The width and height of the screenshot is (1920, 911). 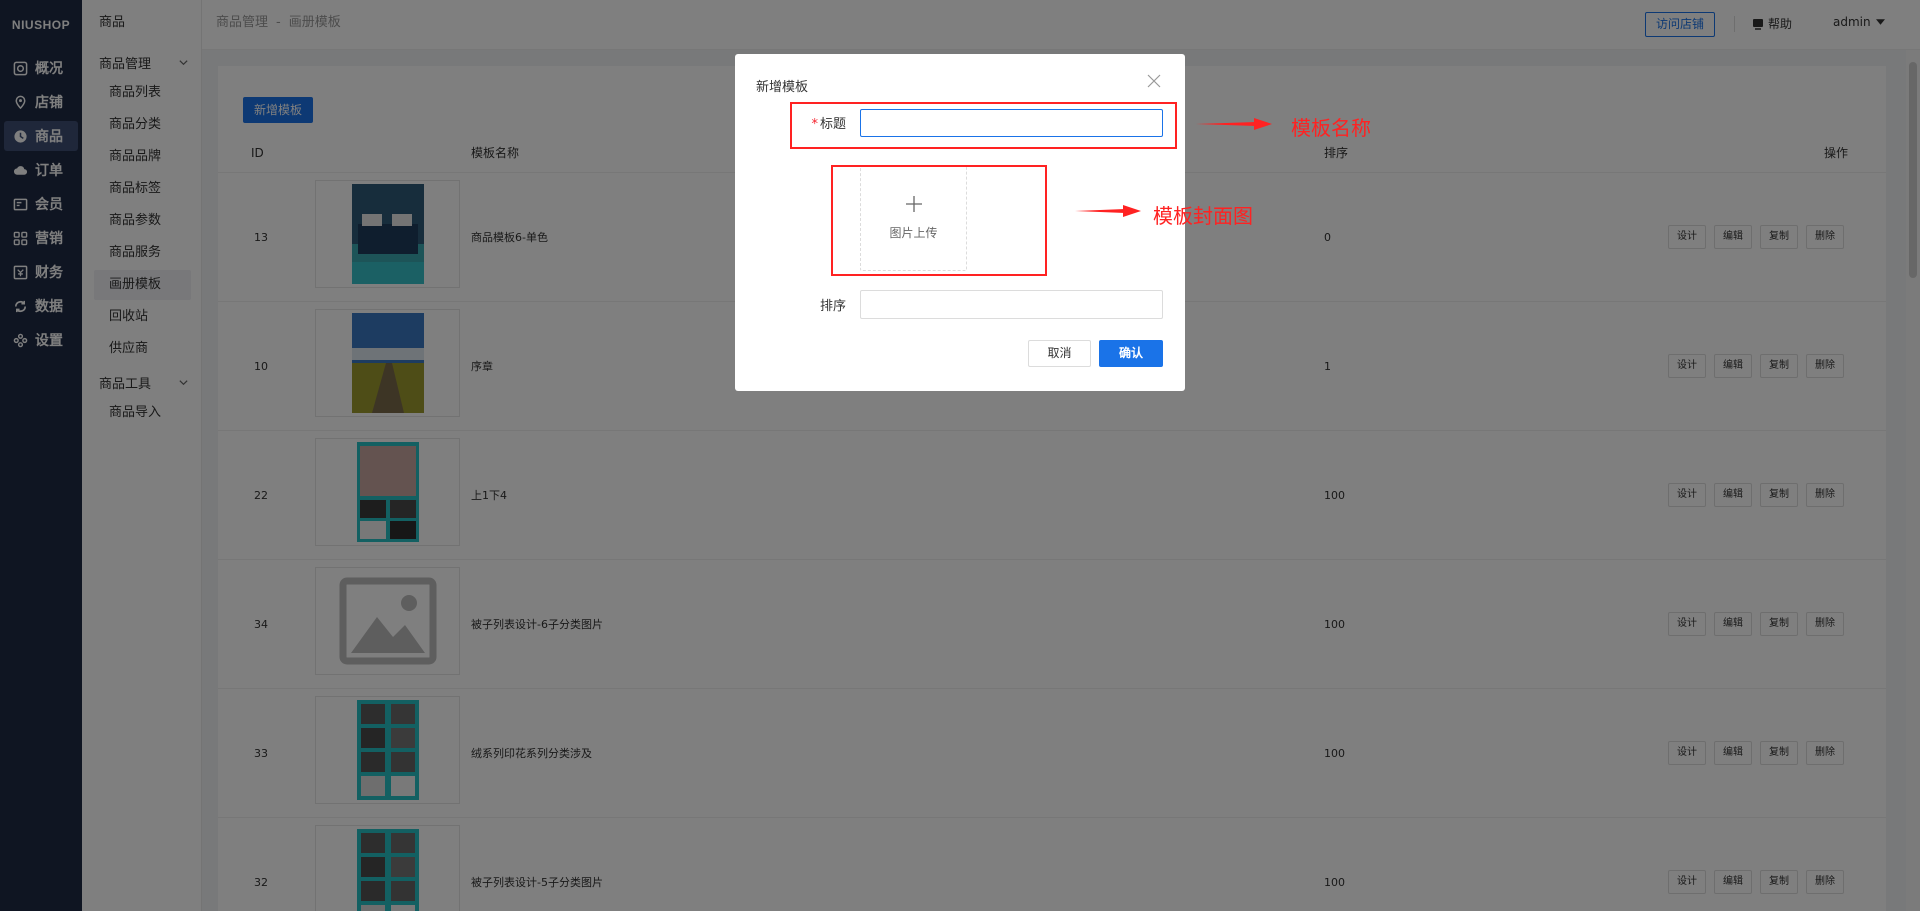 What do you see at coordinates (1131, 353) in the screenshot?
I see `confirm-button: 确认` at bounding box center [1131, 353].